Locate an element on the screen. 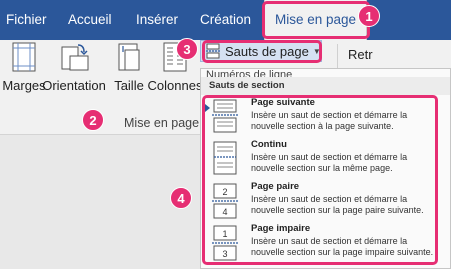  orientation-icon is located at coordinates (75, 57).